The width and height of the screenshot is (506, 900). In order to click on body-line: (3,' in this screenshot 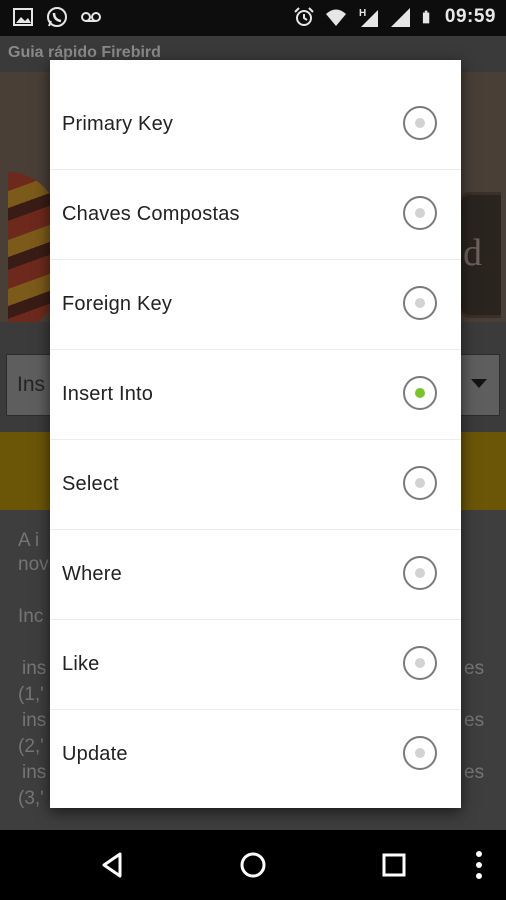, I will do `click(31, 798)`.